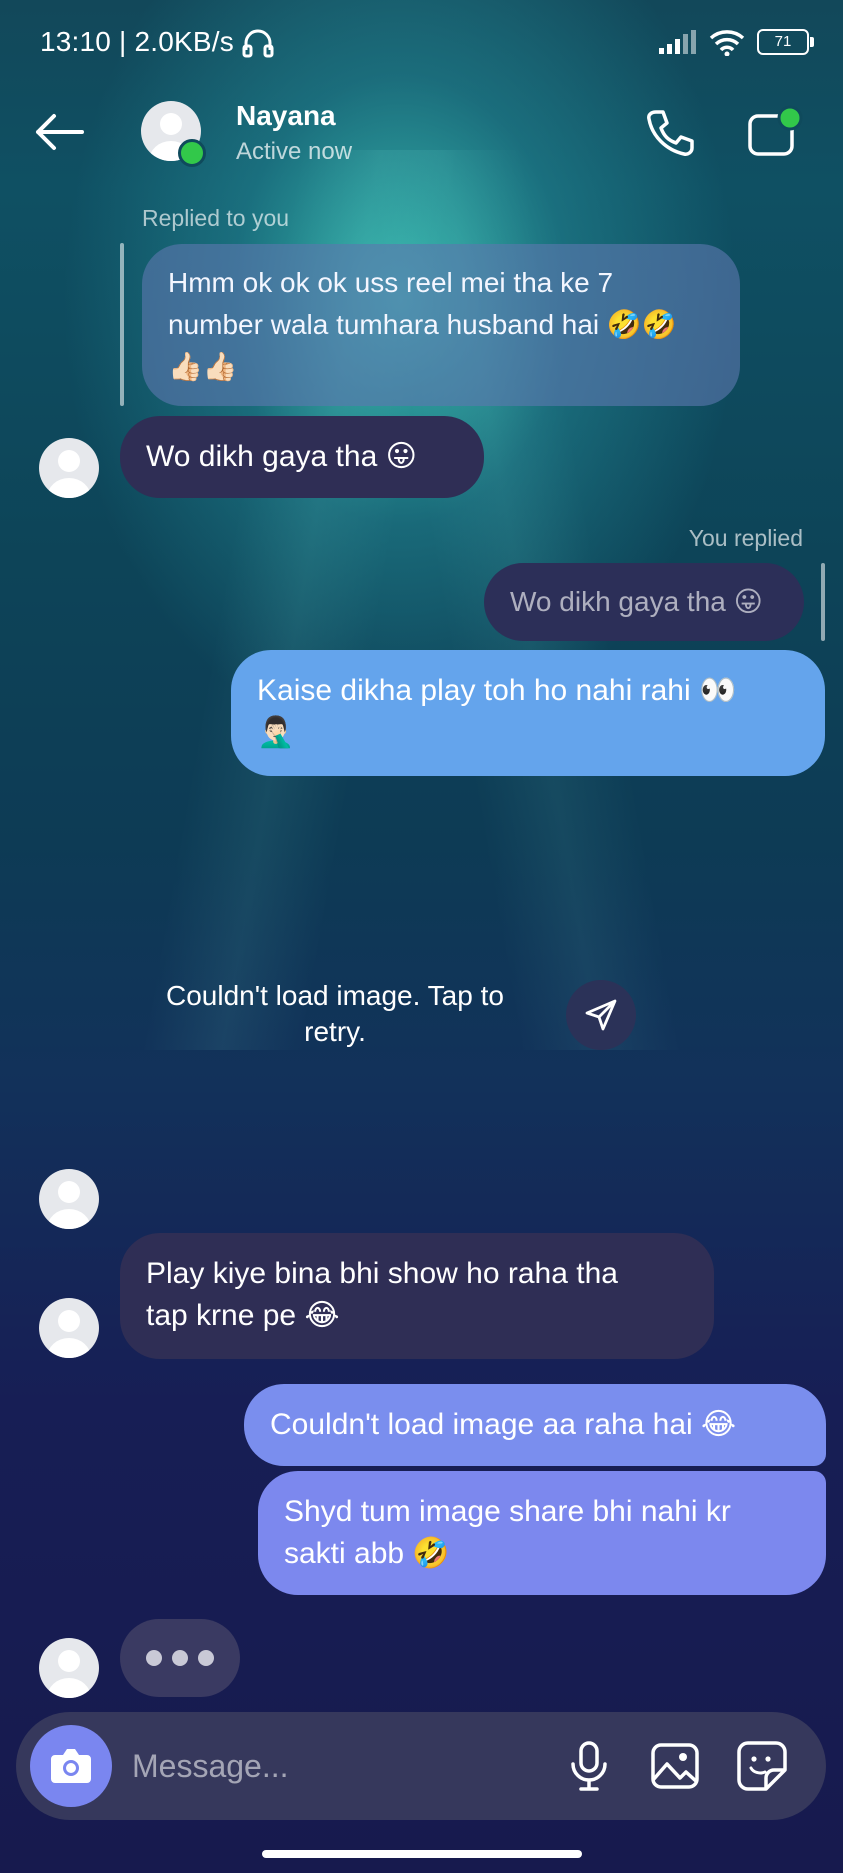 The width and height of the screenshot is (843, 1873). I want to click on back-arrow-icon, so click(59, 132).